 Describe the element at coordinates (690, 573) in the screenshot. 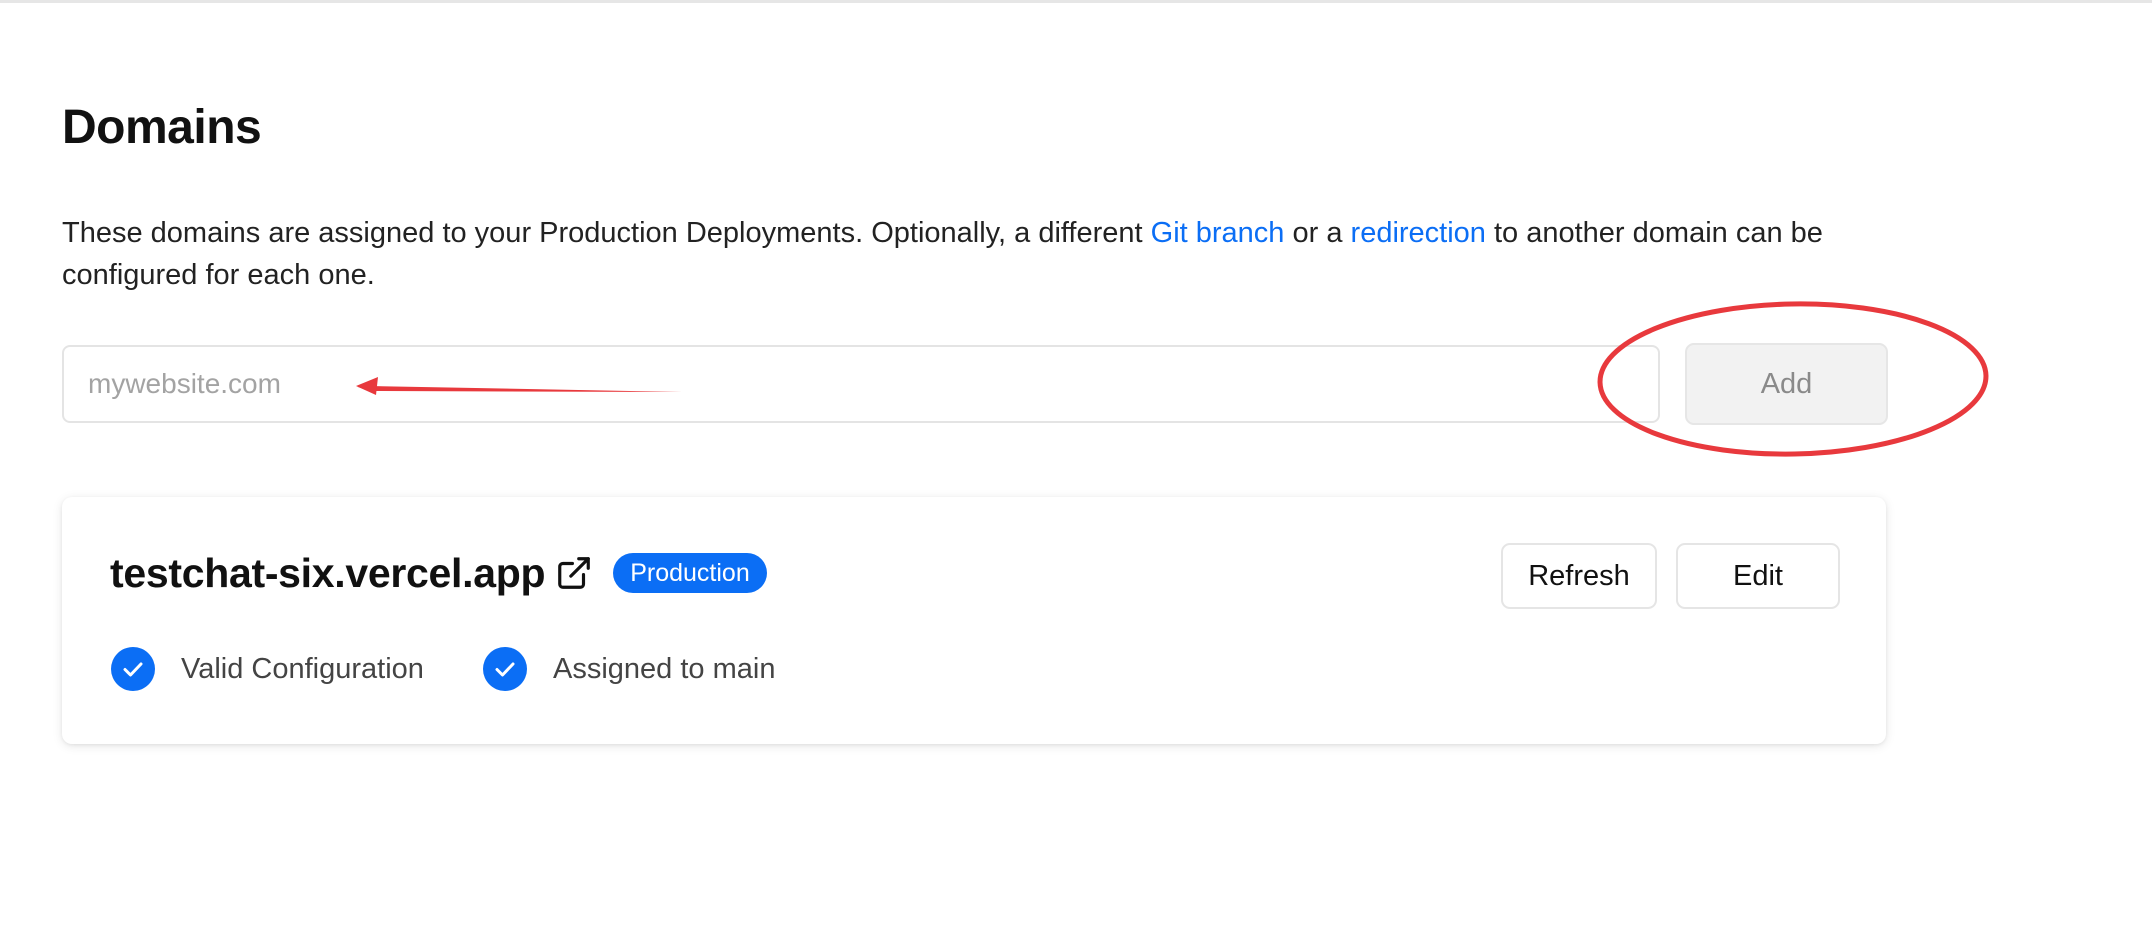

I see `production-badge: Production` at that location.